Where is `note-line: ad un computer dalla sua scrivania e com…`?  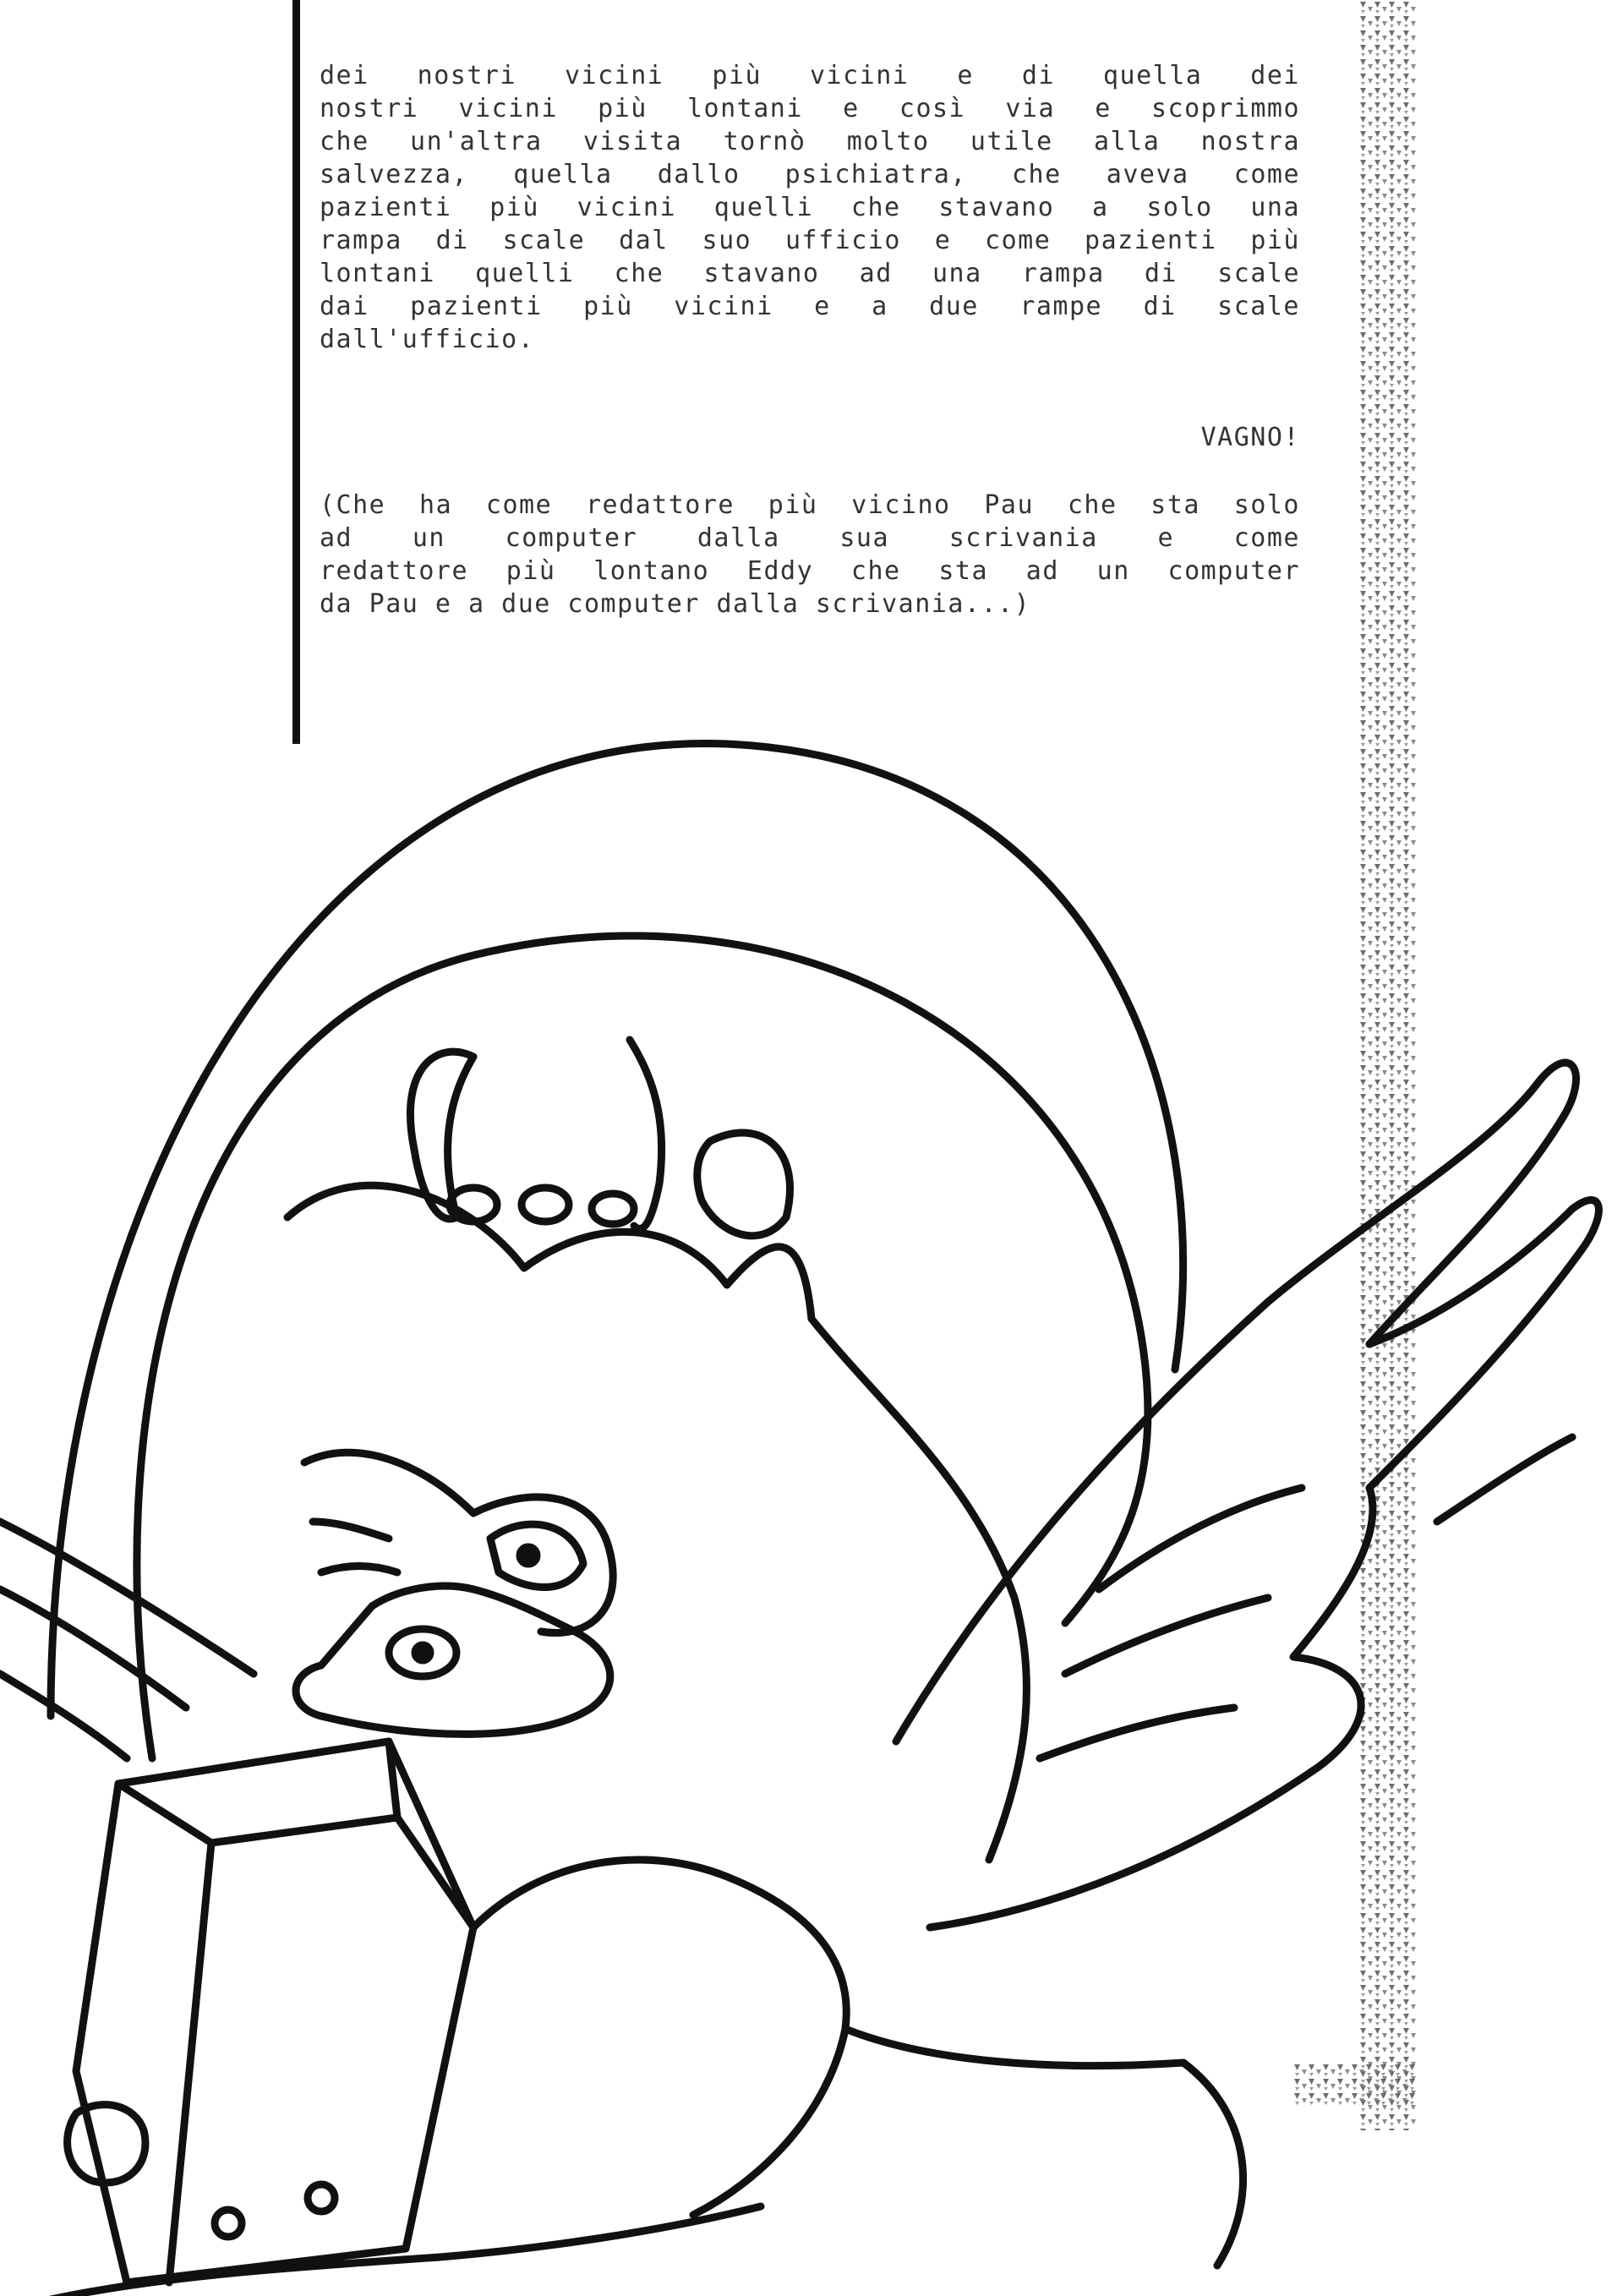
note-line: ad un computer dalla sua scrivania e com… is located at coordinates (810, 538).